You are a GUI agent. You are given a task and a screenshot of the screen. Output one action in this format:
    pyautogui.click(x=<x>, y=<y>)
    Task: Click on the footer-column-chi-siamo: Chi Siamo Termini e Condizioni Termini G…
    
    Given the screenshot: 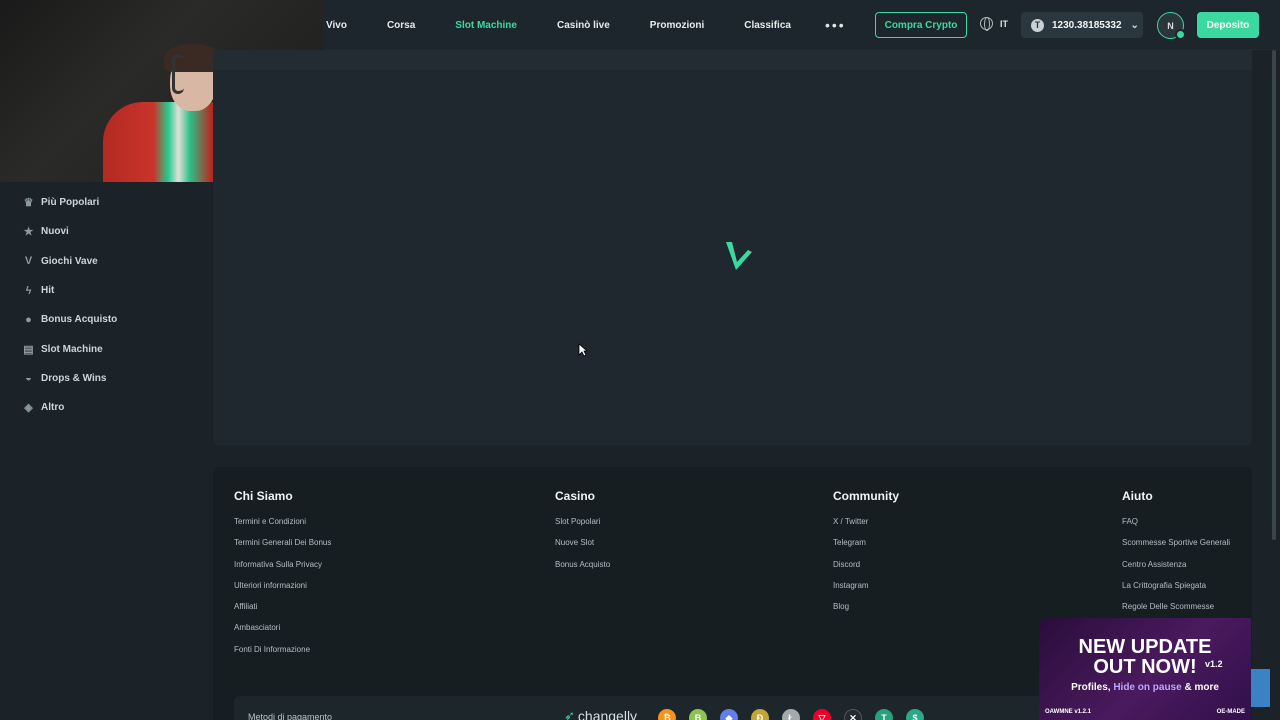 What is the action you would take?
    pyautogui.click(x=282, y=577)
    